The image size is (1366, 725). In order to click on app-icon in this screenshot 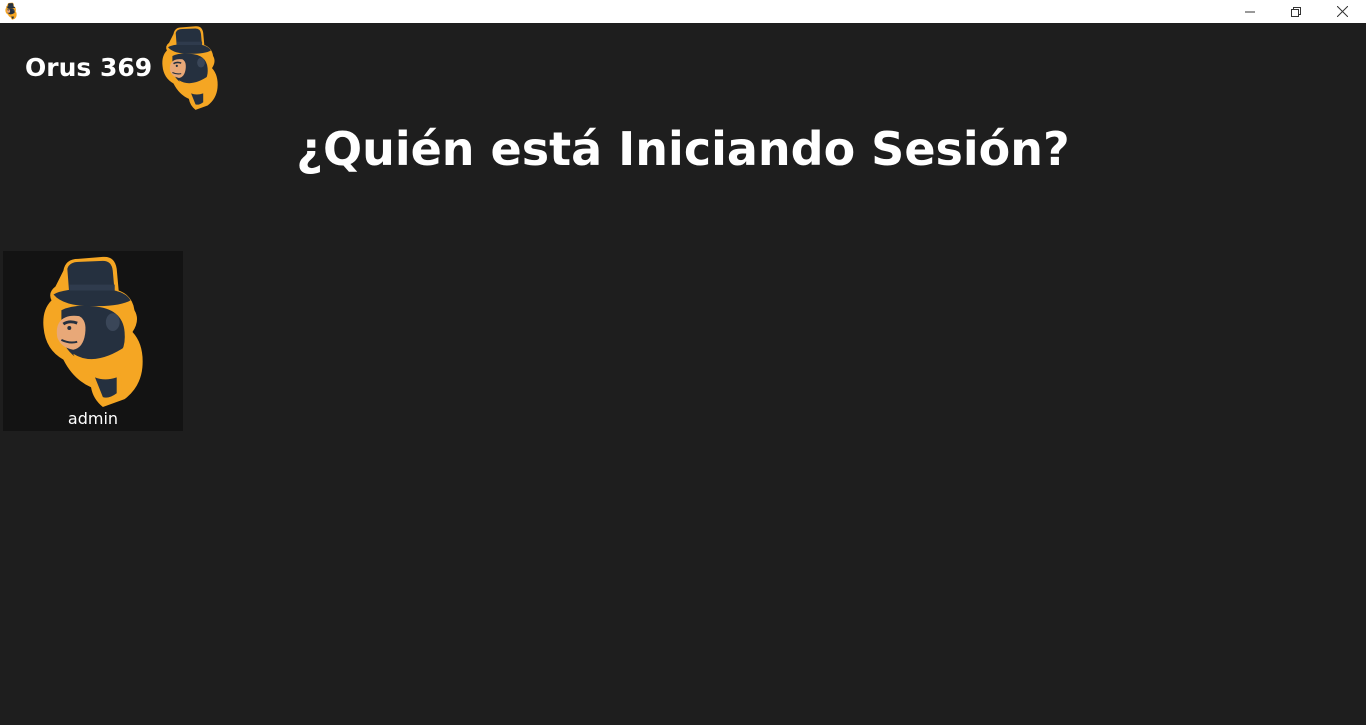, I will do `click(11, 11)`.